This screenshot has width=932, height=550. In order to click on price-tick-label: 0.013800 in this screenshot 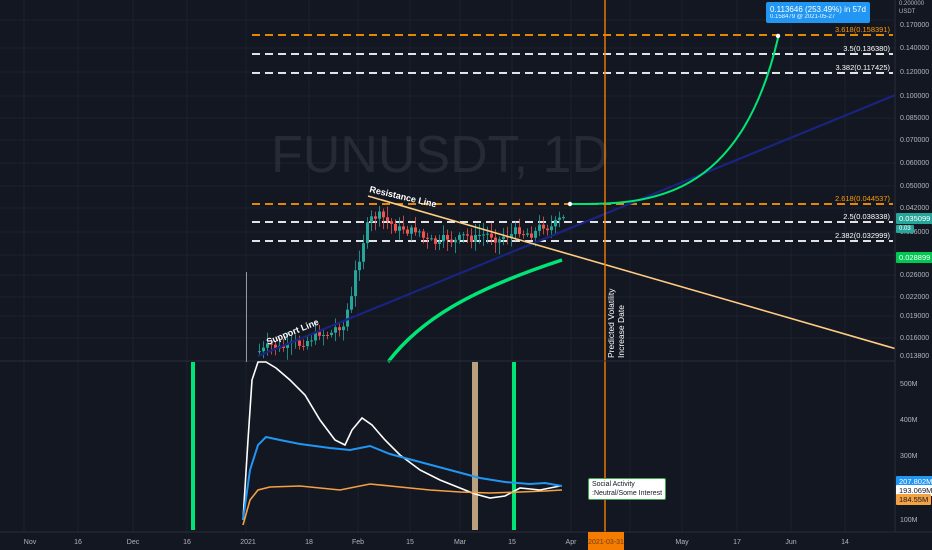, I will do `click(914, 356)`.